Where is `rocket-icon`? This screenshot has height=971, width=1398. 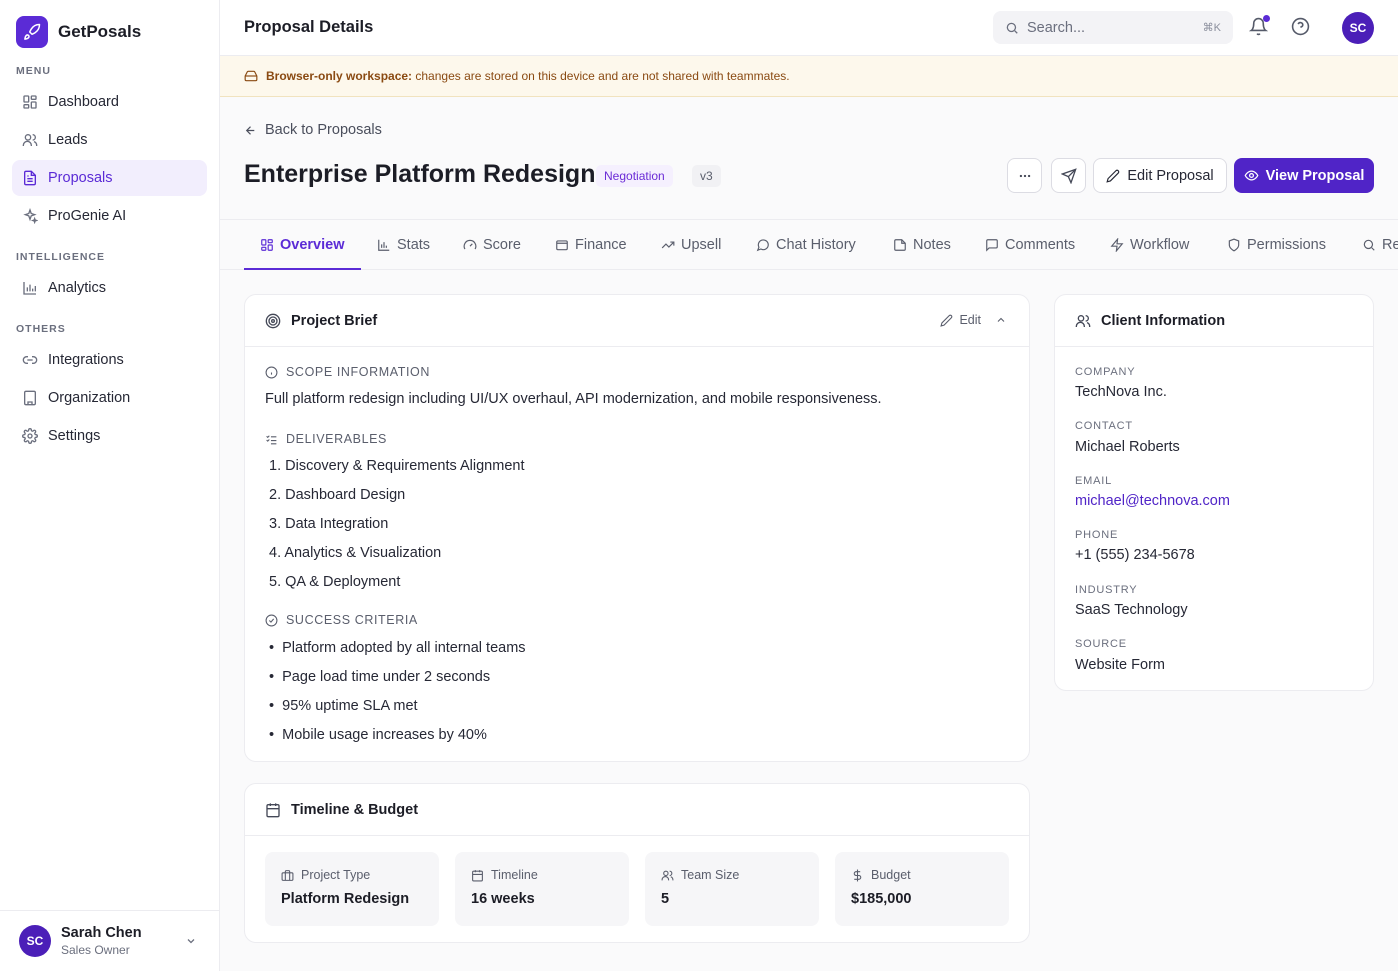
rocket-icon is located at coordinates (32, 32).